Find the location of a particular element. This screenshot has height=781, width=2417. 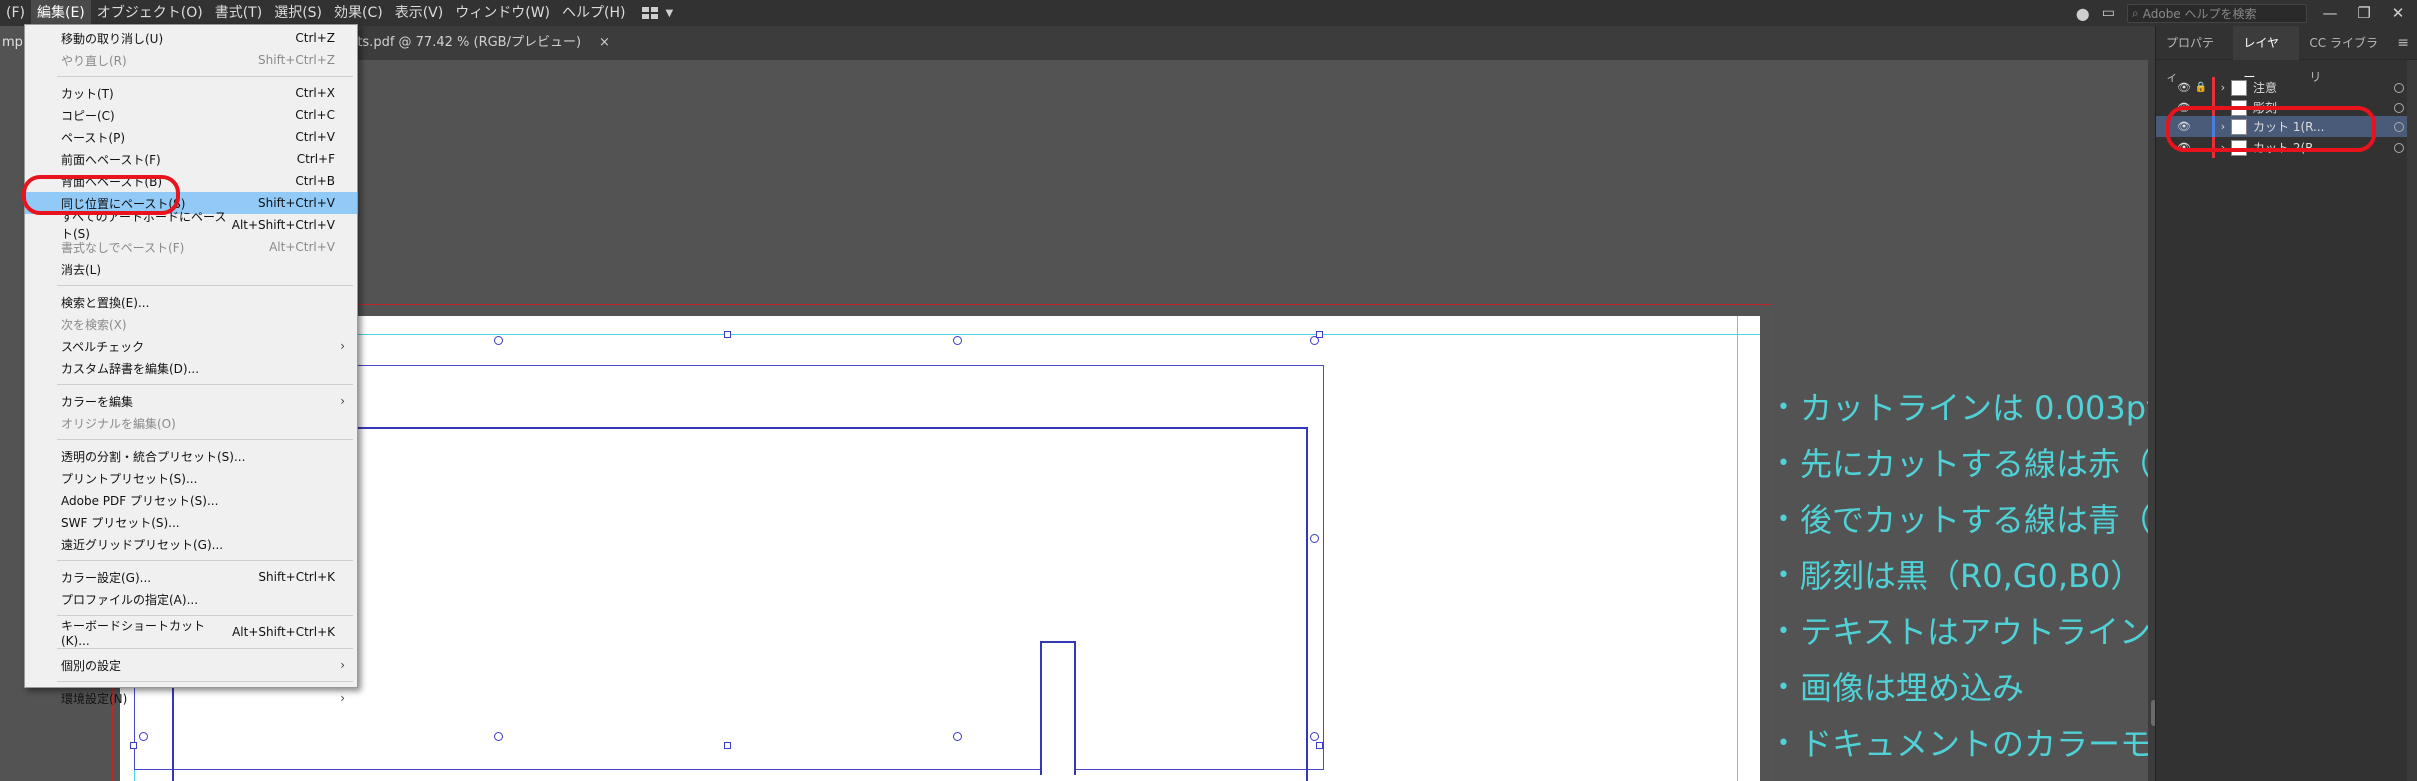

menu-item-shortcut: Alt+Shift+Ctrl+V is located at coordinates (283, 225).